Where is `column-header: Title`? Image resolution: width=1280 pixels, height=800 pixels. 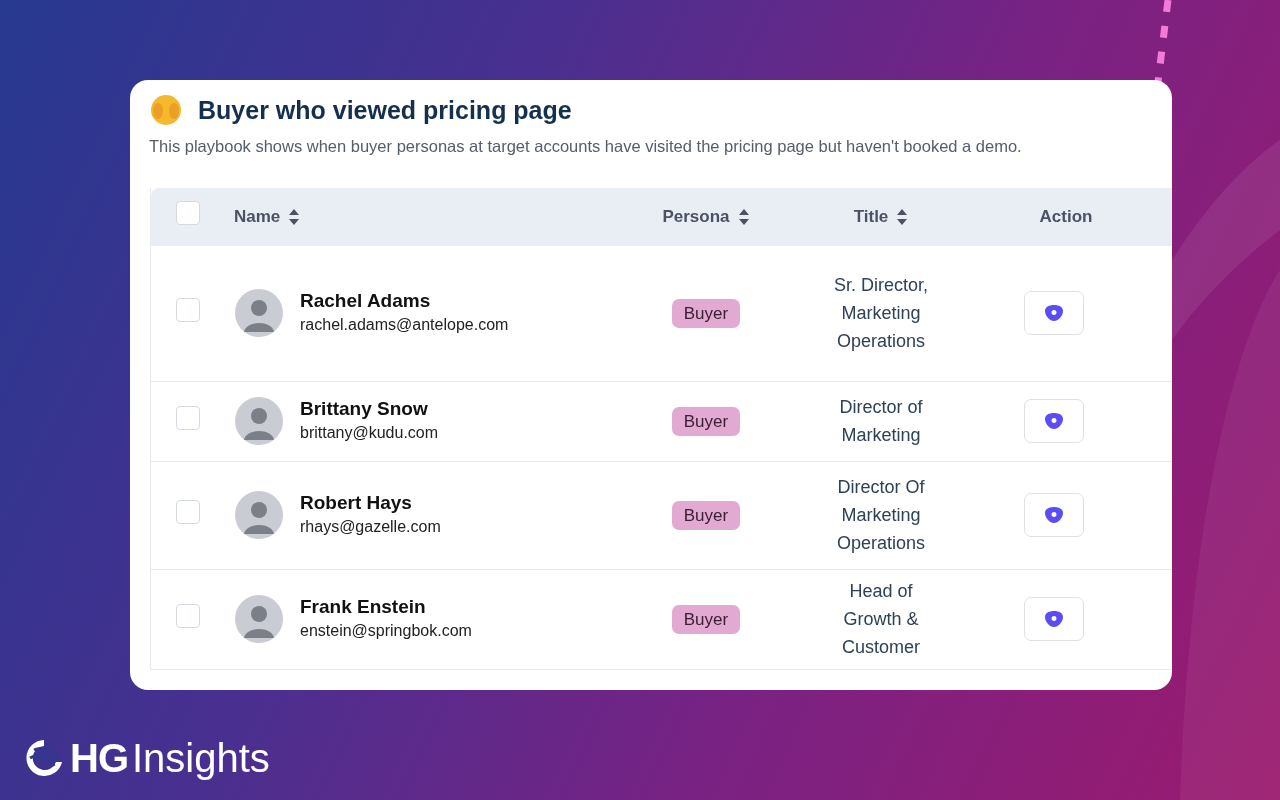
column-header: Title is located at coordinates (871, 217).